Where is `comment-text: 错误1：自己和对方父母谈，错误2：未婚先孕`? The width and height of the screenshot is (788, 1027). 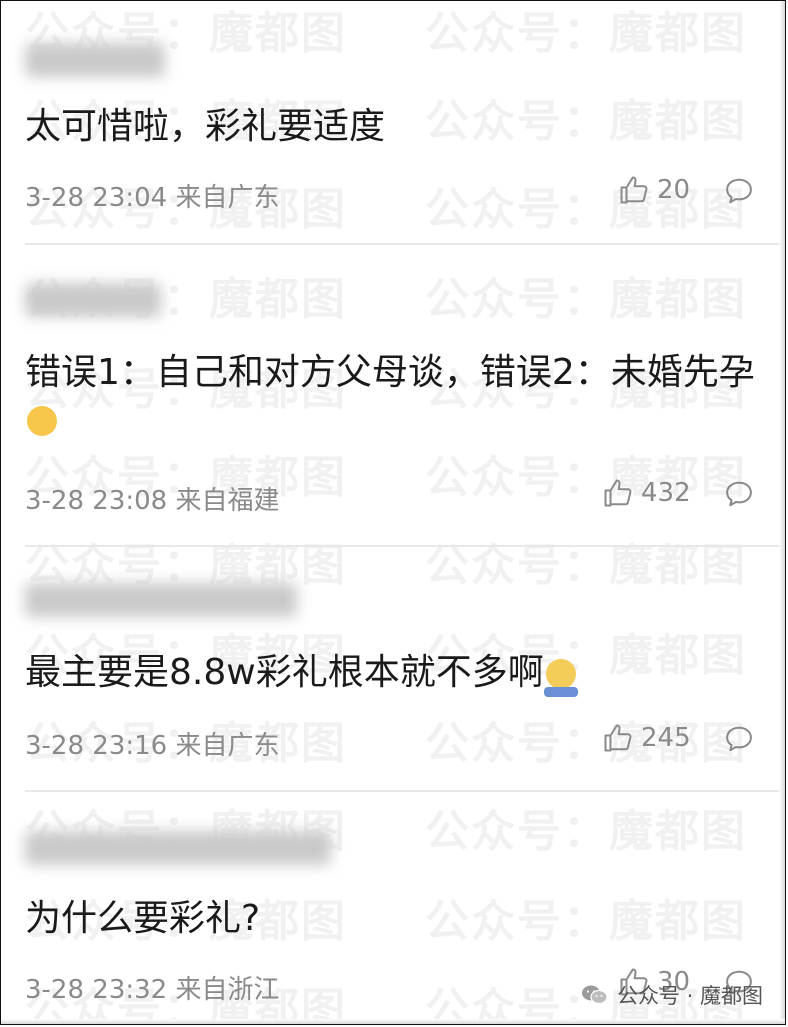
comment-text: 错误1：自己和对方父母谈，错误2：未婚先孕 is located at coordinates (391, 396).